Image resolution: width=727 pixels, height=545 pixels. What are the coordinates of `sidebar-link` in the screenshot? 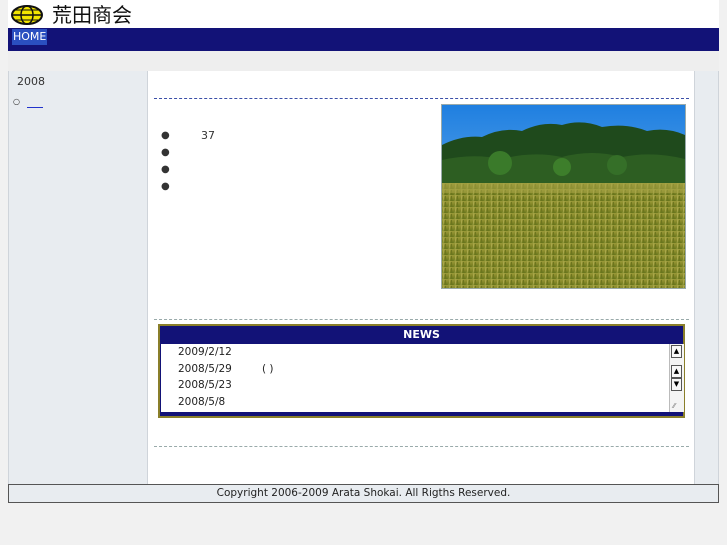 It's located at (35, 104).